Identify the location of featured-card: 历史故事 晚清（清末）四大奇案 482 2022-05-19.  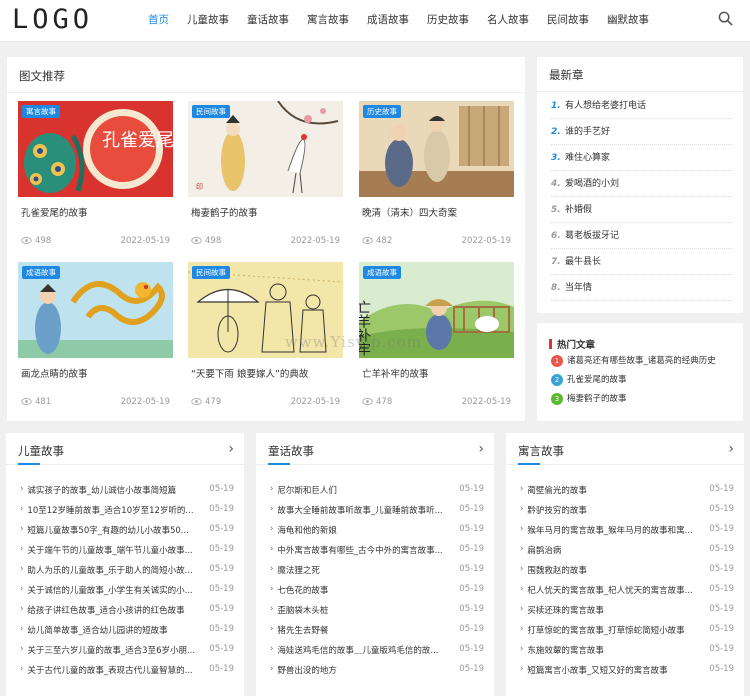
(436, 173).